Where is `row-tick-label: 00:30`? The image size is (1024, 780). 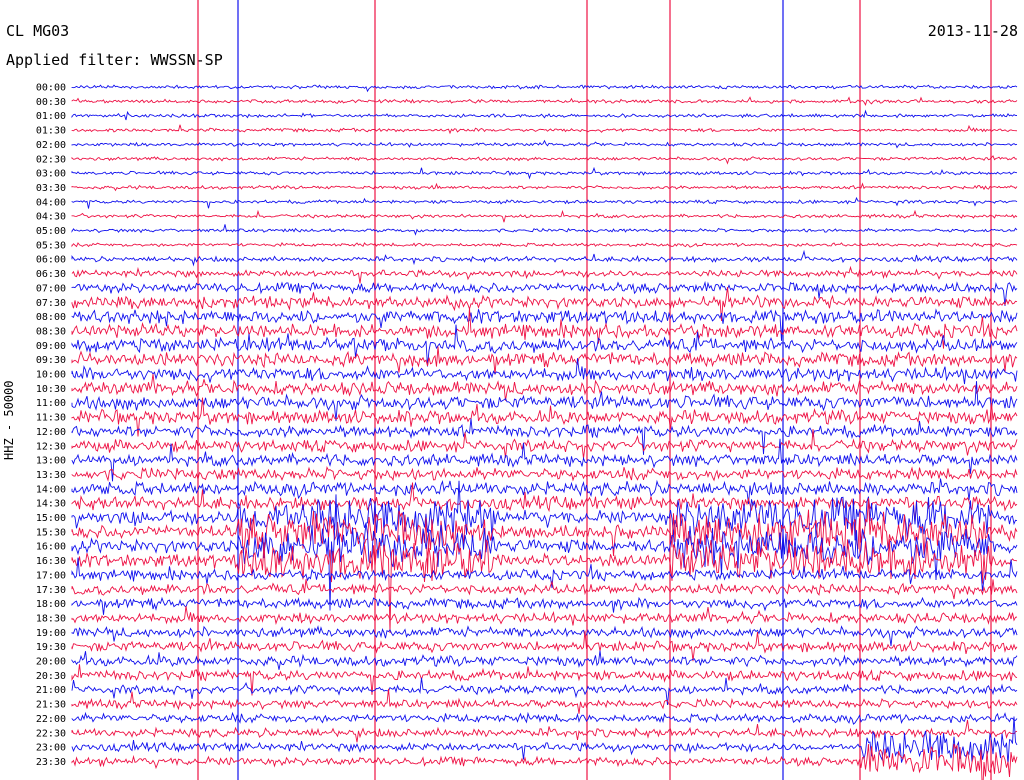 row-tick-label: 00:30 is located at coordinates (51, 102).